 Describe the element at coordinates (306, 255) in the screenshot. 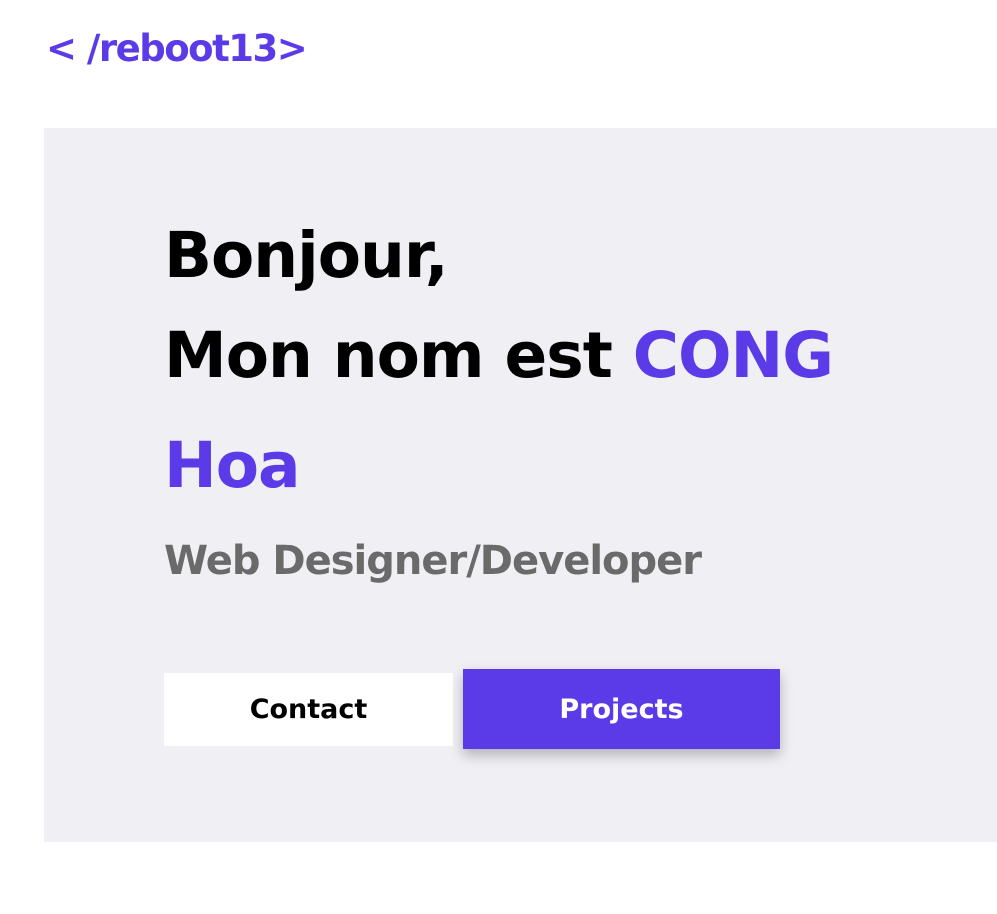

I see `hero-greeting: Bonjour,` at that location.